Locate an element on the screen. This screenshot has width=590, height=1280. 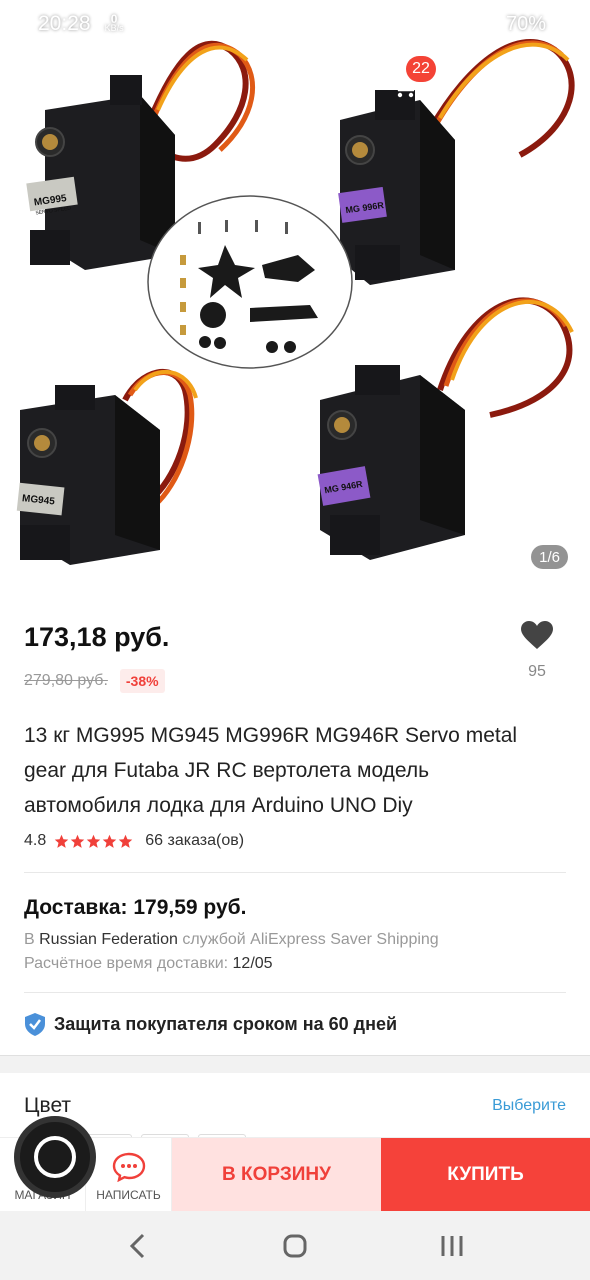
floating-assist-button is located at coordinates (55, 1157).